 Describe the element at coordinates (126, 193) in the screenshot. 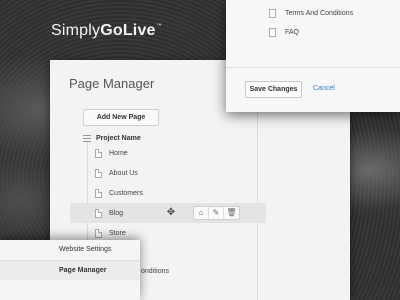

I see `page-label: Customers` at that location.